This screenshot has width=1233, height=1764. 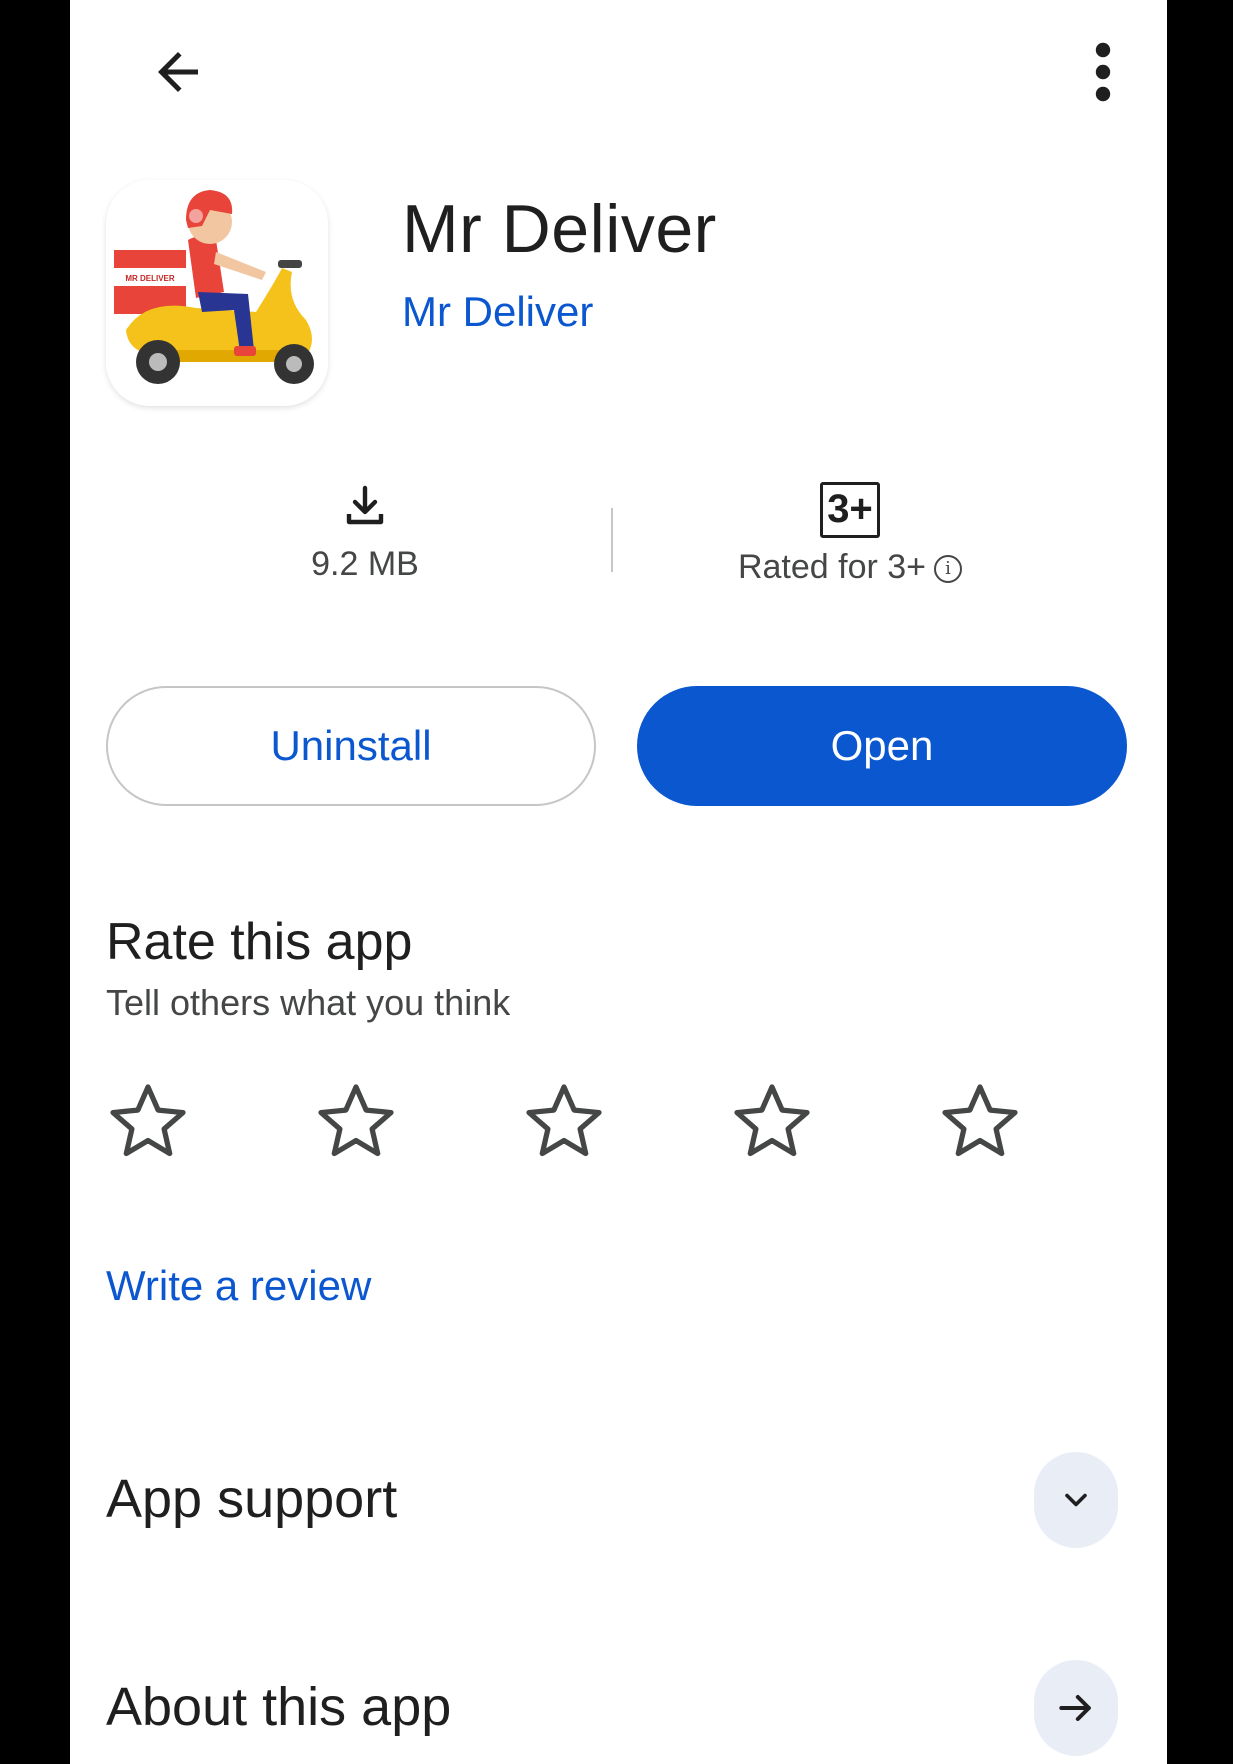 What do you see at coordinates (278, 1707) in the screenshot?
I see `about-app-title: About this app` at bounding box center [278, 1707].